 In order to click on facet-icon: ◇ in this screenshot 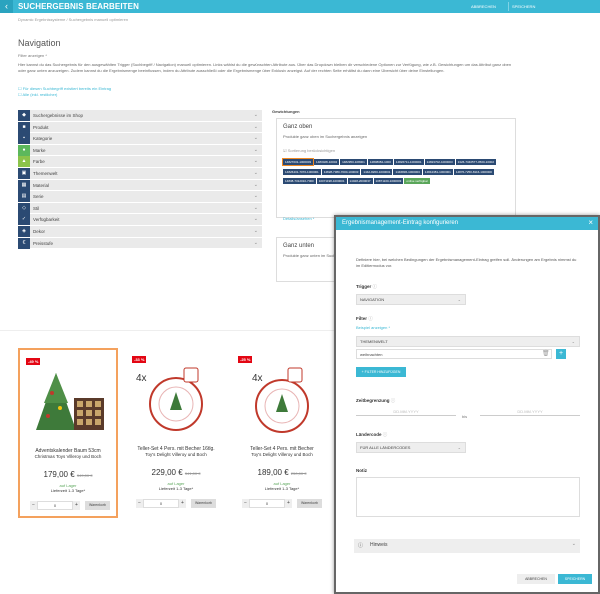, I will do `click(24, 208)`.